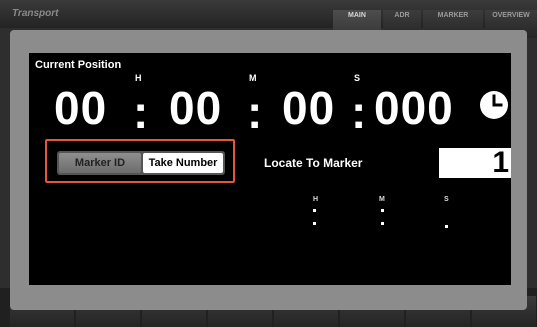 Image resolution: width=537 pixels, height=327 pixels. What do you see at coordinates (446, 199) in the screenshot?
I see `locate-seconds-unit: S` at bounding box center [446, 199].